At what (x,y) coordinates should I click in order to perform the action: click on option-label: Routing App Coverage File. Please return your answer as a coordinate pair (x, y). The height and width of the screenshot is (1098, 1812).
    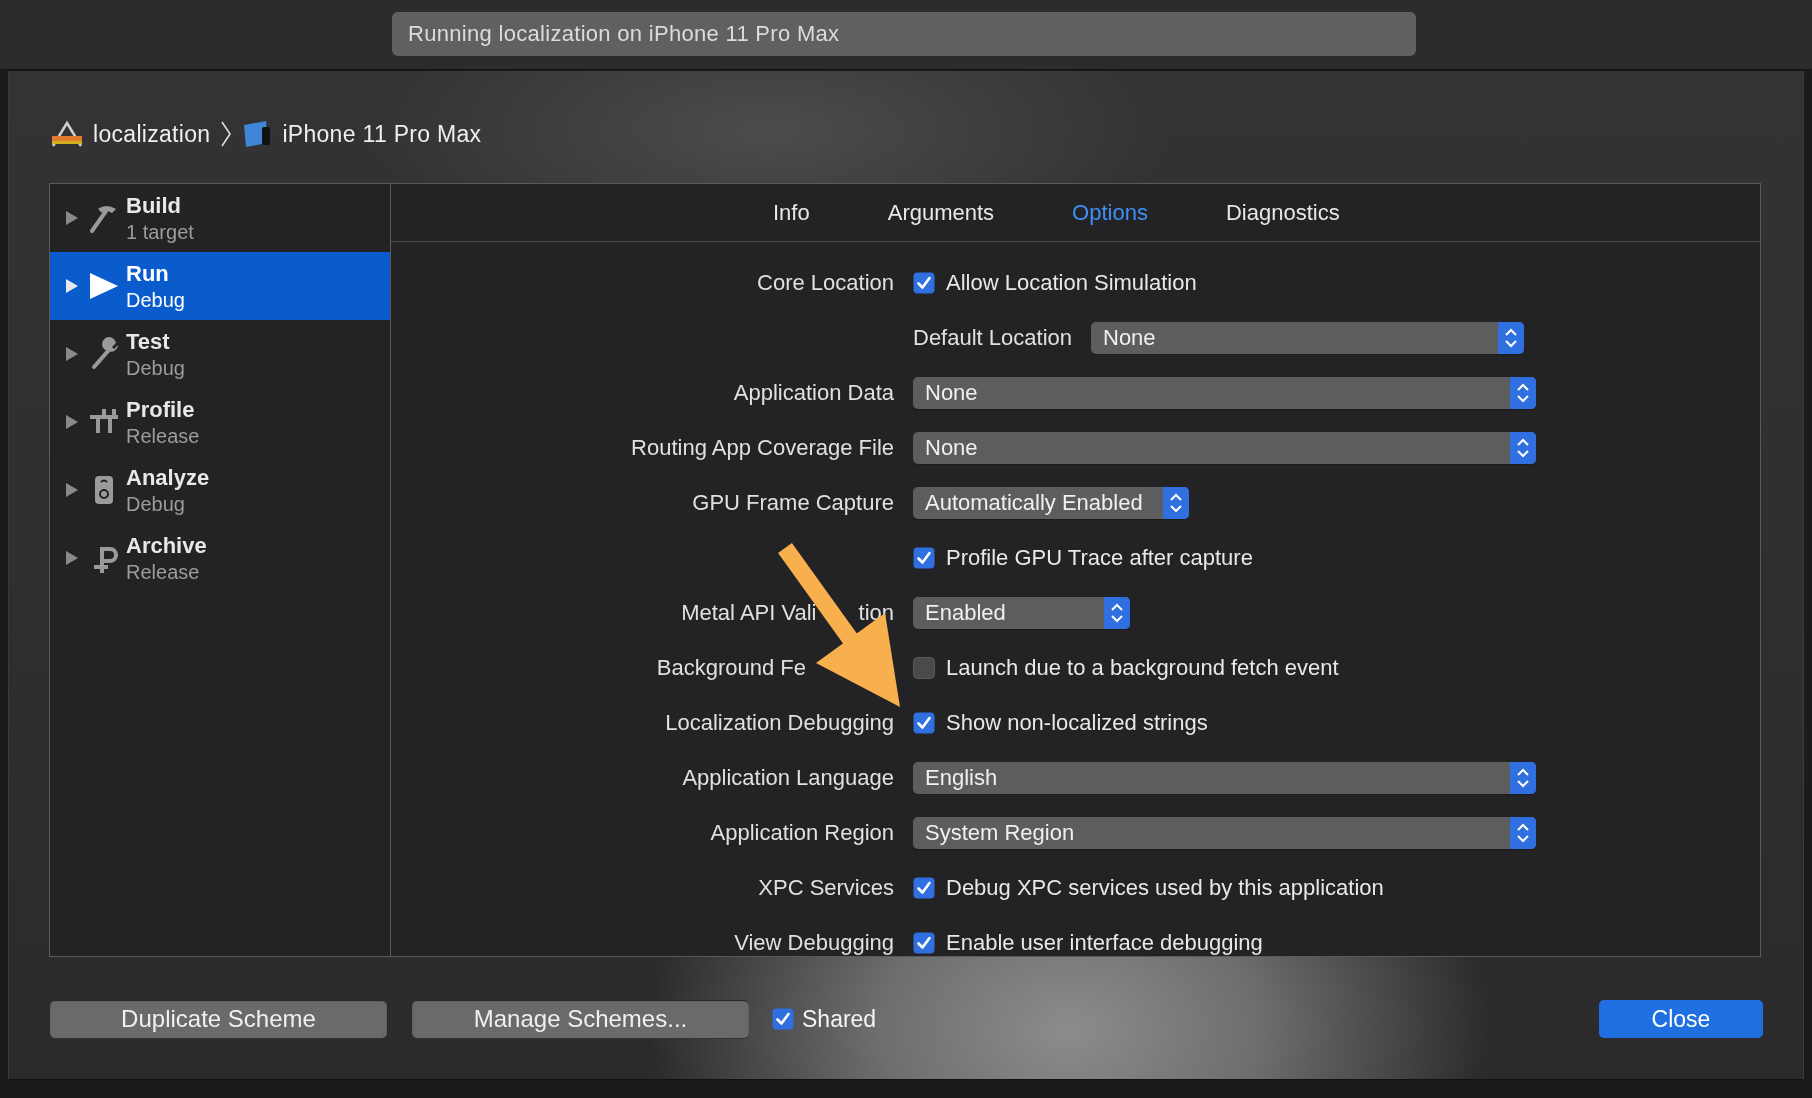
    Looking at the image, I should click on (762, 447).